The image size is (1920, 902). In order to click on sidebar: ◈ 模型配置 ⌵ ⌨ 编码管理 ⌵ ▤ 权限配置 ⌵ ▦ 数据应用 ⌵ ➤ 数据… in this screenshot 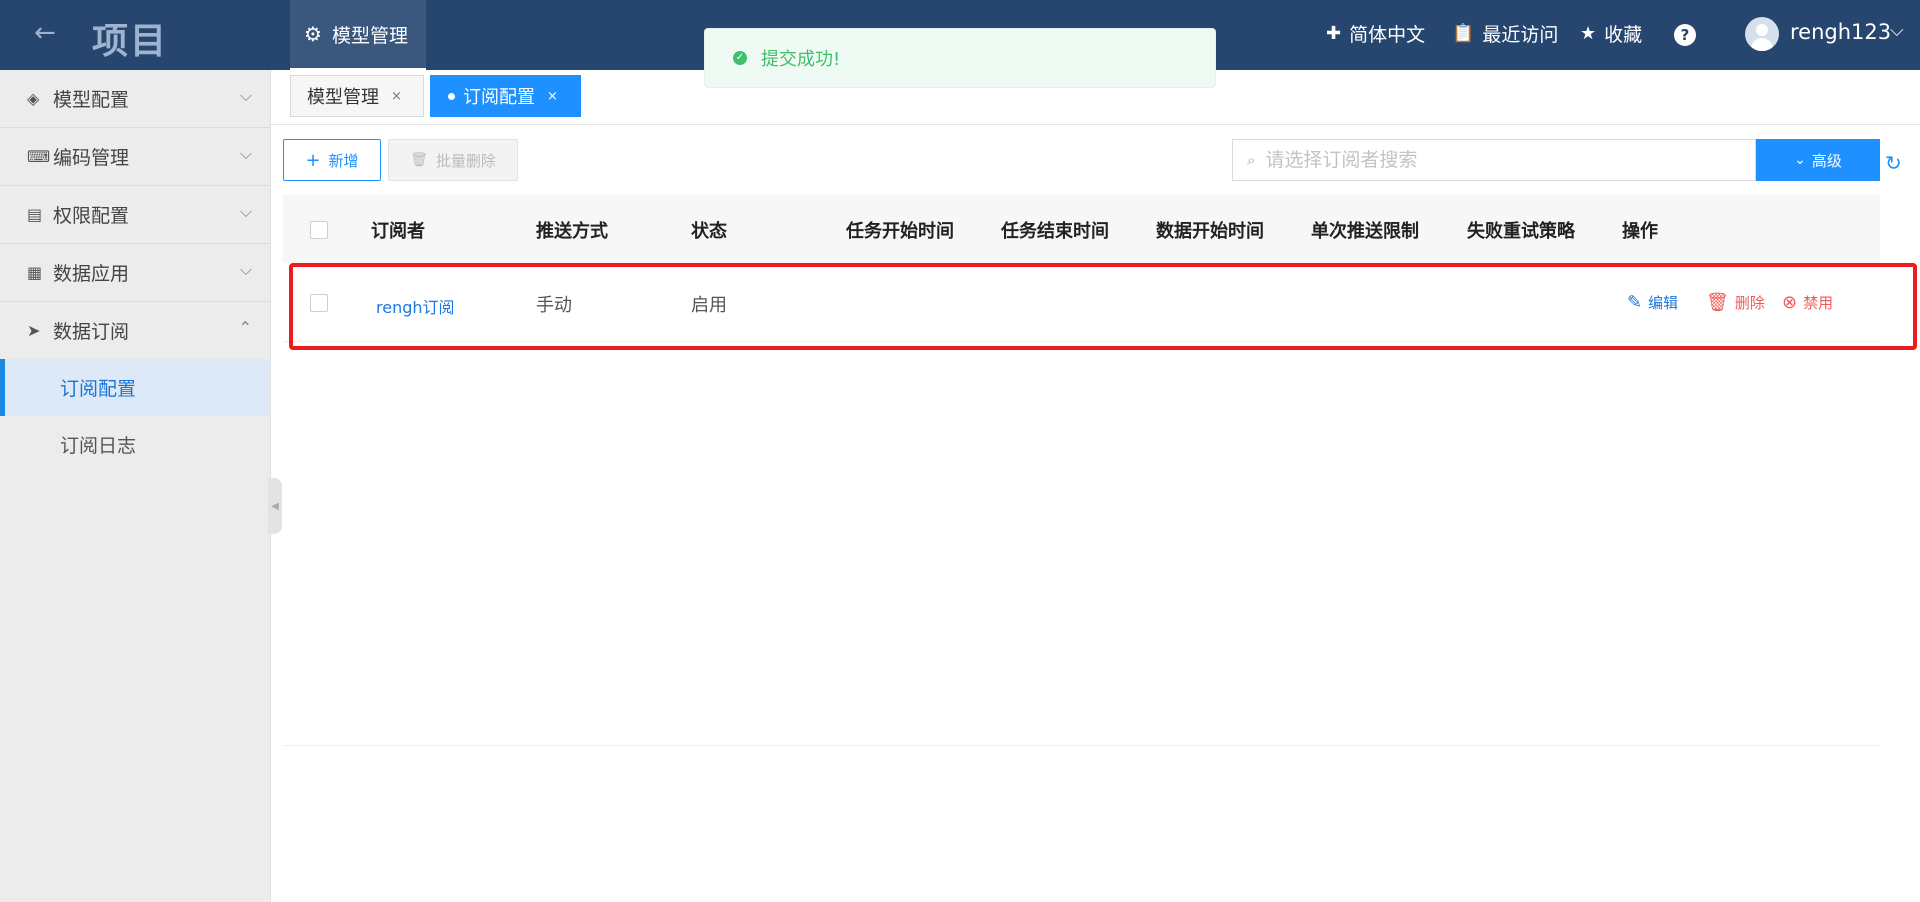, I will do `click(135, 486)`.